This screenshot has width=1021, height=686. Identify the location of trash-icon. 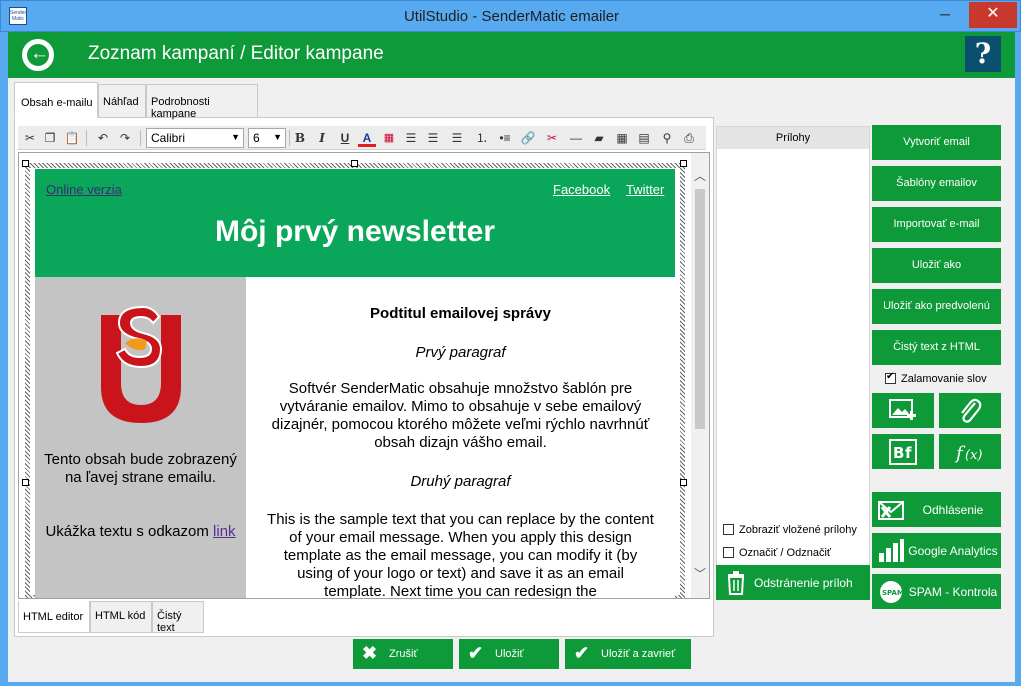
(736, 583).